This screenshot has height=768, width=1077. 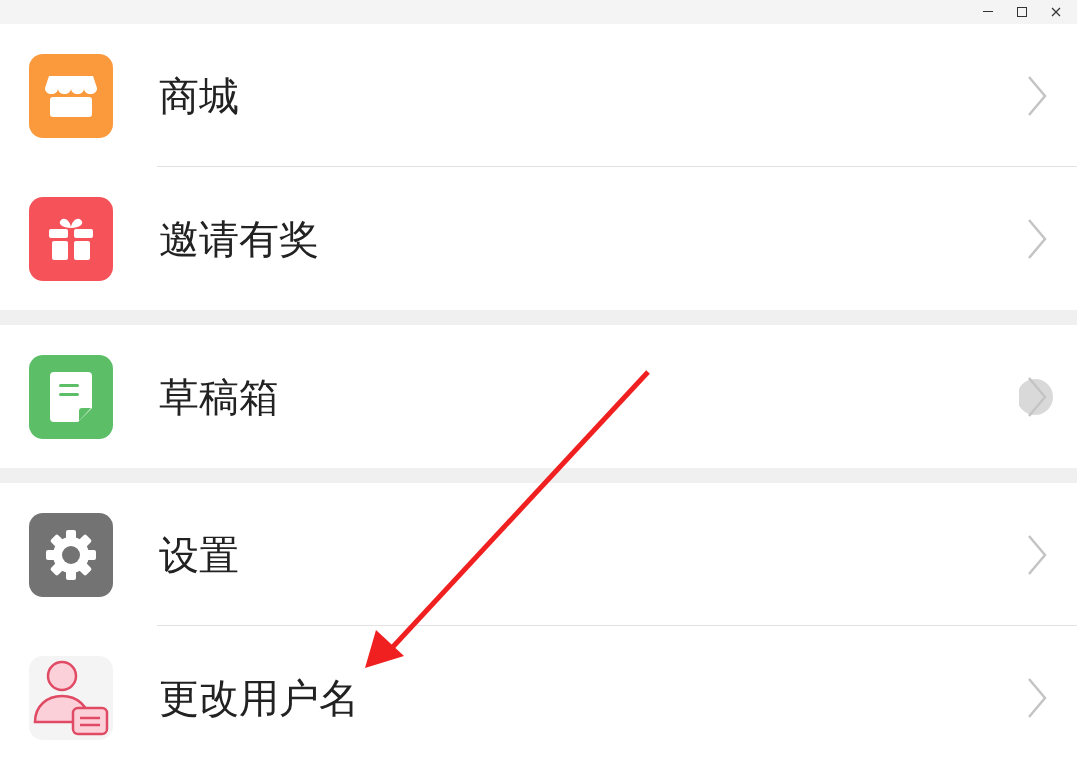 I want to click on document-icon, so click(x=71, y=396).